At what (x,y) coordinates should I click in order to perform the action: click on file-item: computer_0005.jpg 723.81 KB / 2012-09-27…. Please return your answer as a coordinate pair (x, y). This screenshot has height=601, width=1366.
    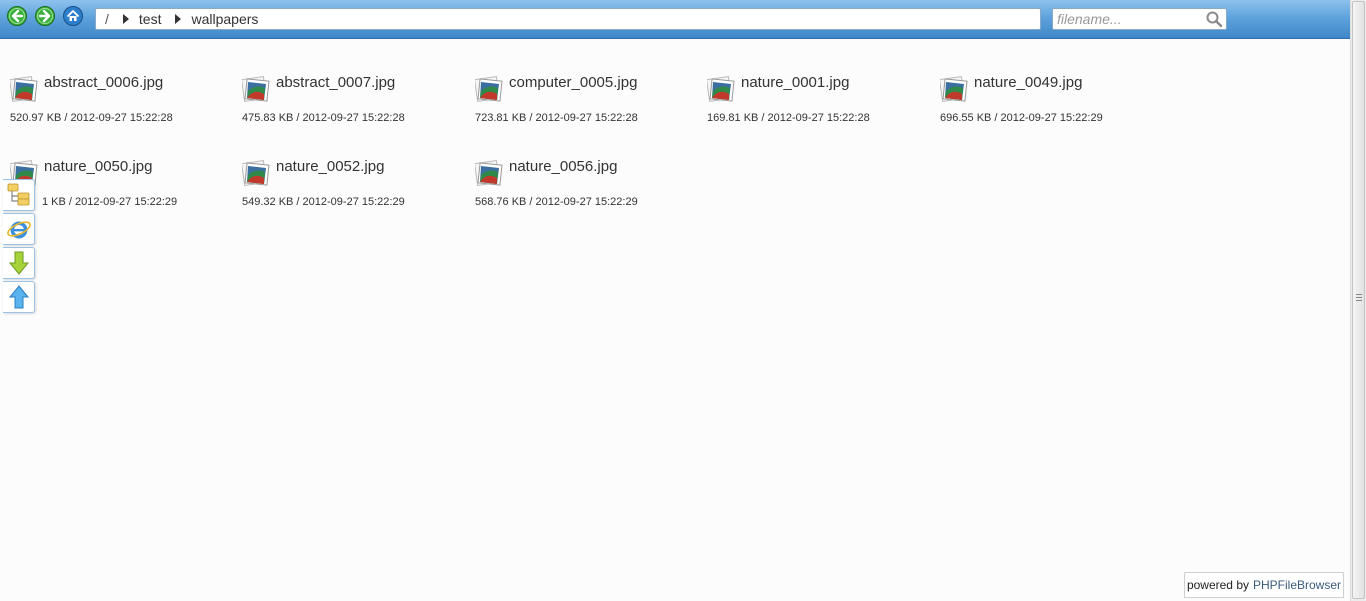
    Looking at the image, I should click on (590, 107).